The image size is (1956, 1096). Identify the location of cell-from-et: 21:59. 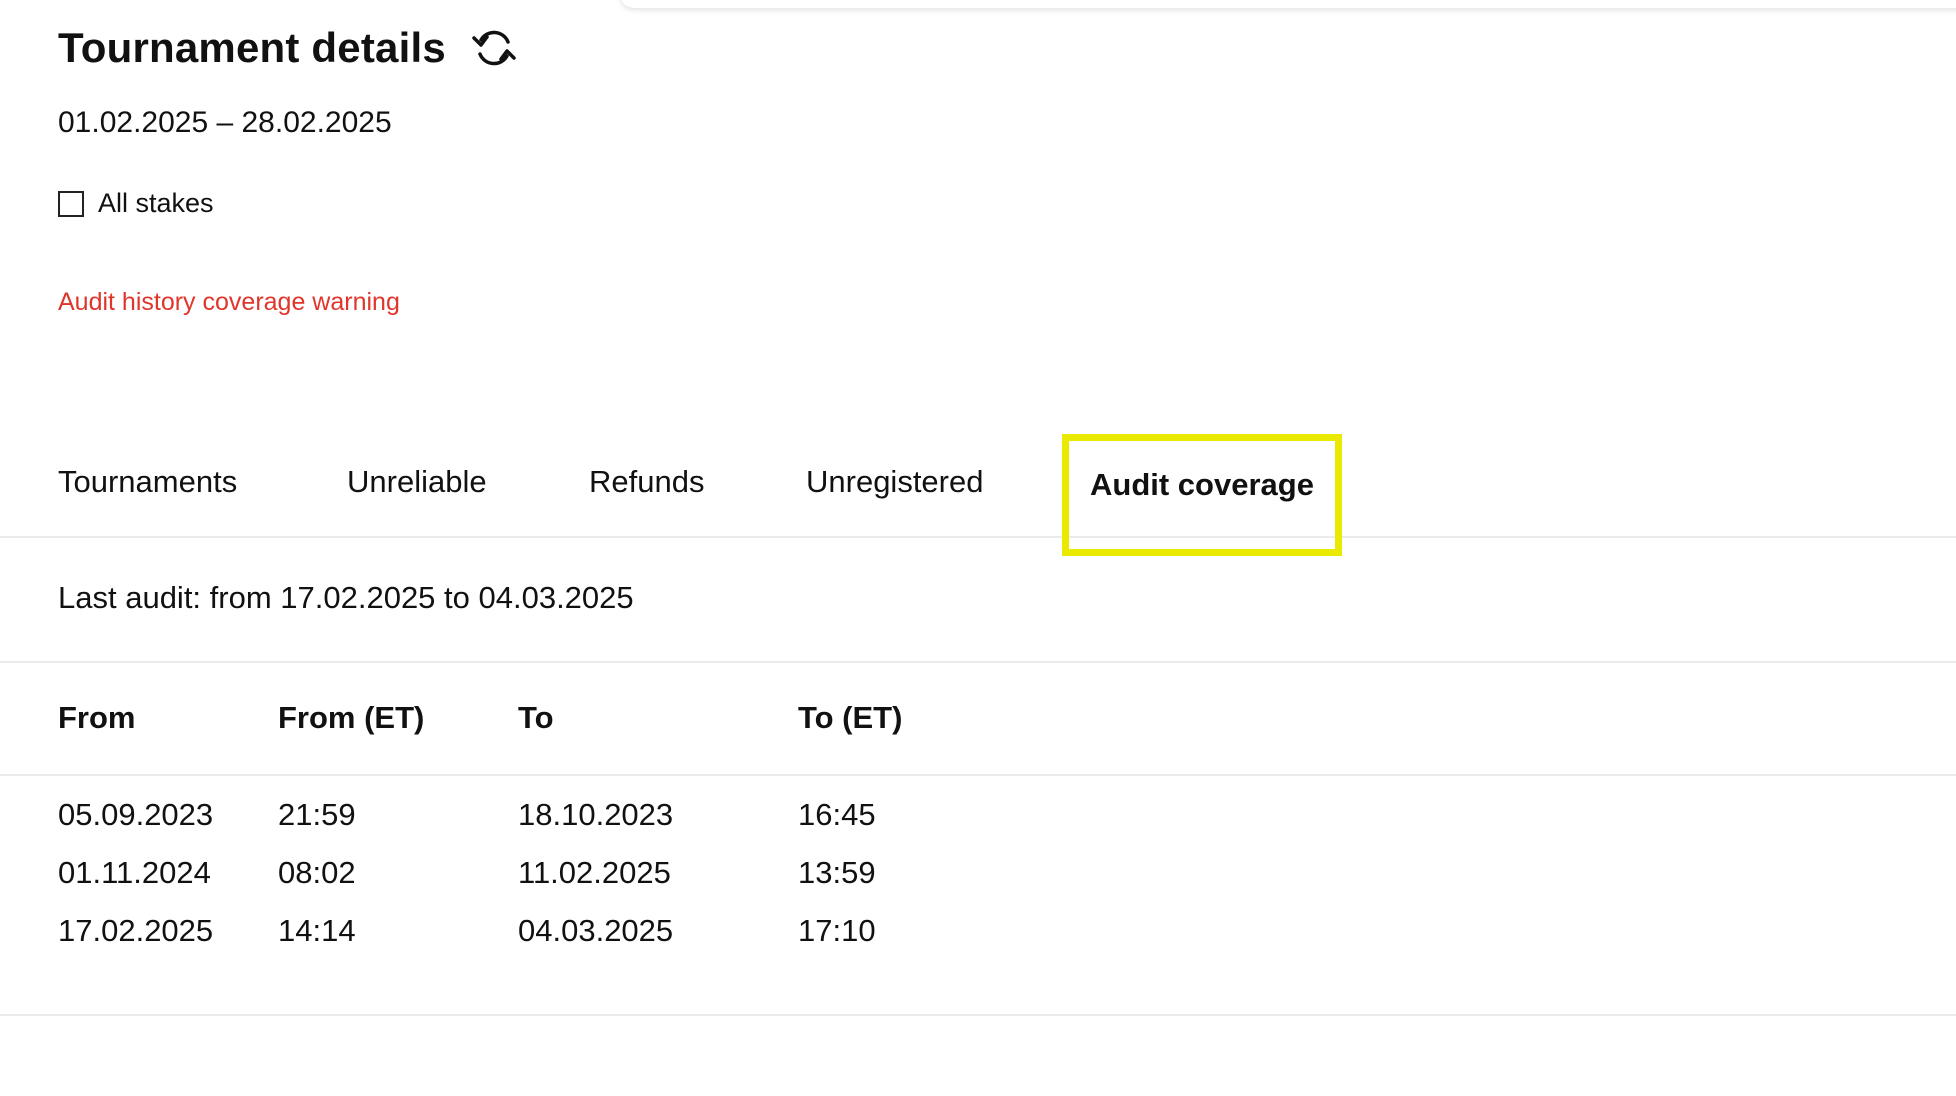
(317, 814).